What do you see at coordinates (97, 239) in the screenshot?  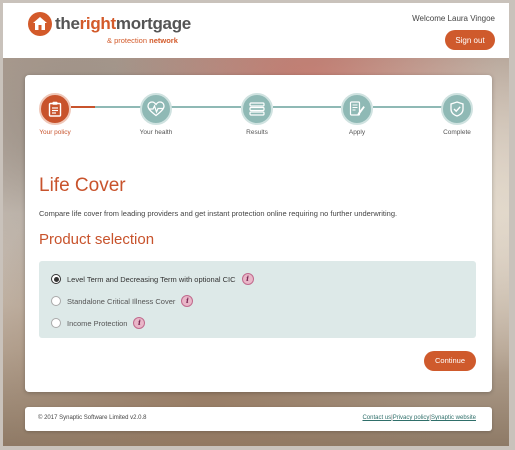 I see `section-title: Product selection` at bounding box center [97, 239].